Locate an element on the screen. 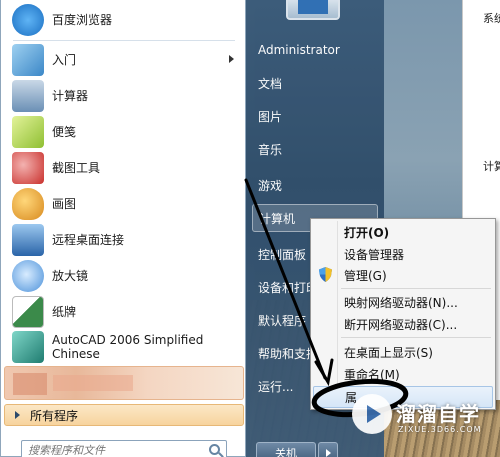 This screenshot has width=500, height=457. watermark-name: 溜溜自学 is located at coordinates (438, 414).